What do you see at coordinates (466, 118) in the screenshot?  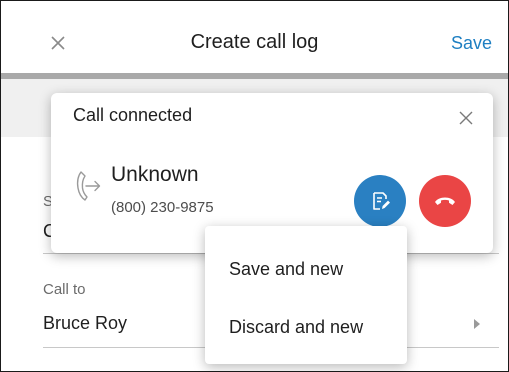 I see `close-icon` at bounding box center [466, 118].